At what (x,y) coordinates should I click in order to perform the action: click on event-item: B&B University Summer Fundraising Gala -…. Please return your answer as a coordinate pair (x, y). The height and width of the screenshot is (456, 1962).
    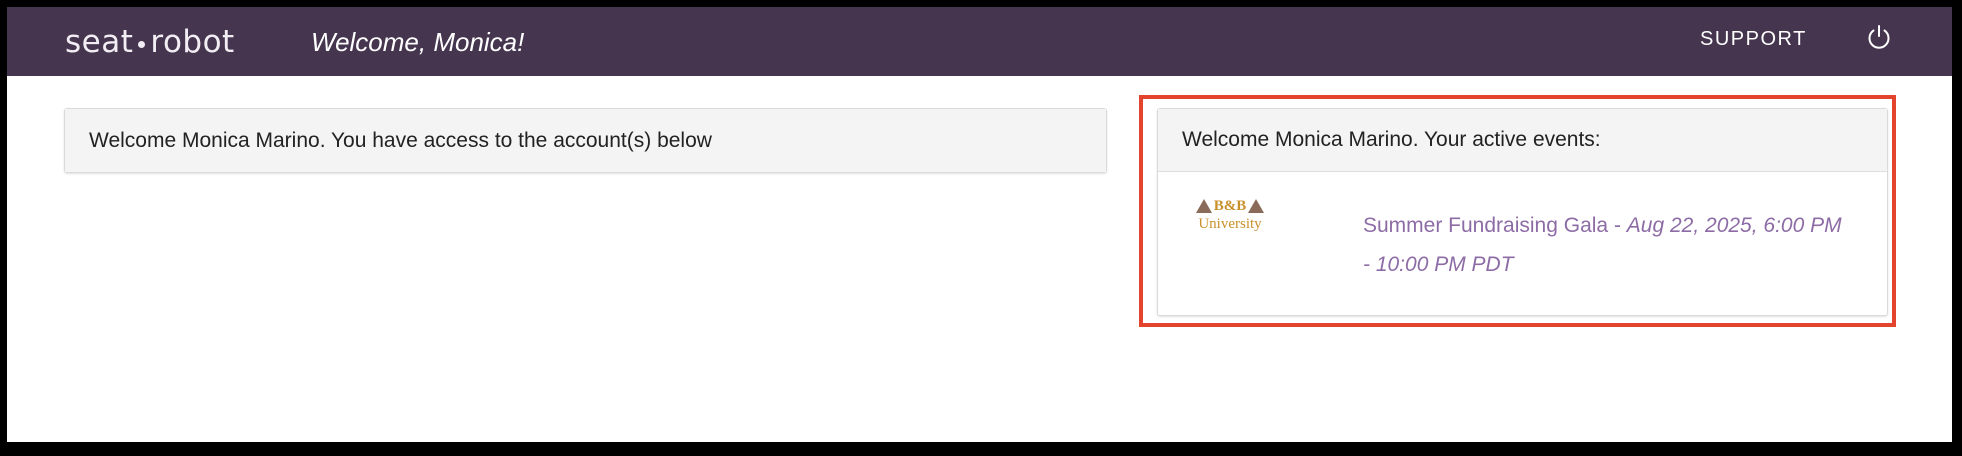
    Looking at the image, I should click on (1522, 242).